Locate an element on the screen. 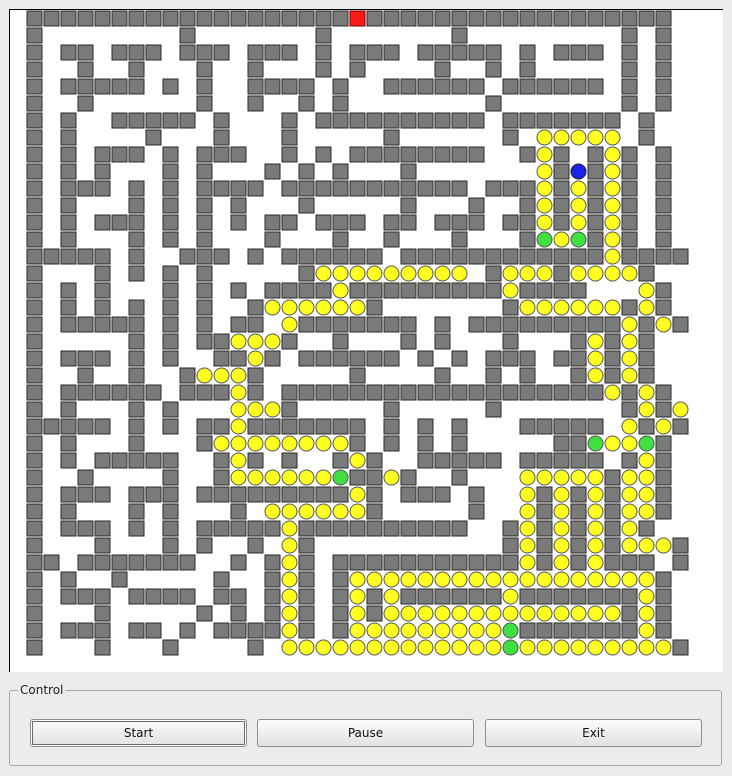  current-position-dot is located at coordinates (578, 171).